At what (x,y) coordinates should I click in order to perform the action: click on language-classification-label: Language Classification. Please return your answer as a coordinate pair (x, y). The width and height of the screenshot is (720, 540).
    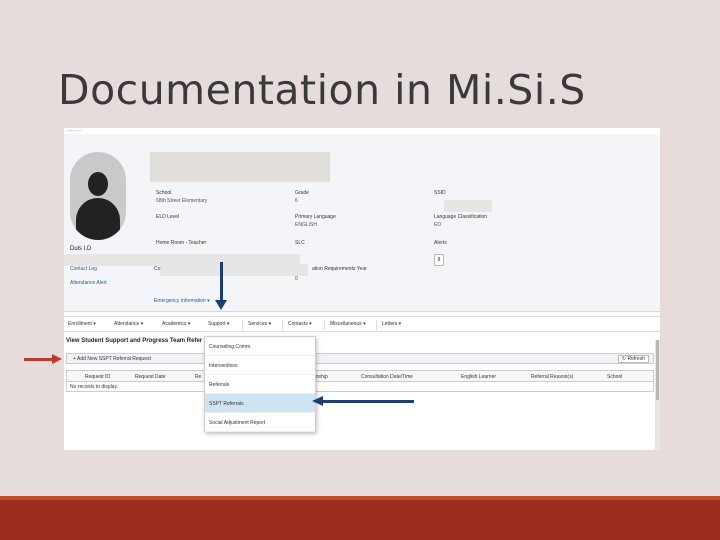
    Looking at the image, I should click on (461, 217).